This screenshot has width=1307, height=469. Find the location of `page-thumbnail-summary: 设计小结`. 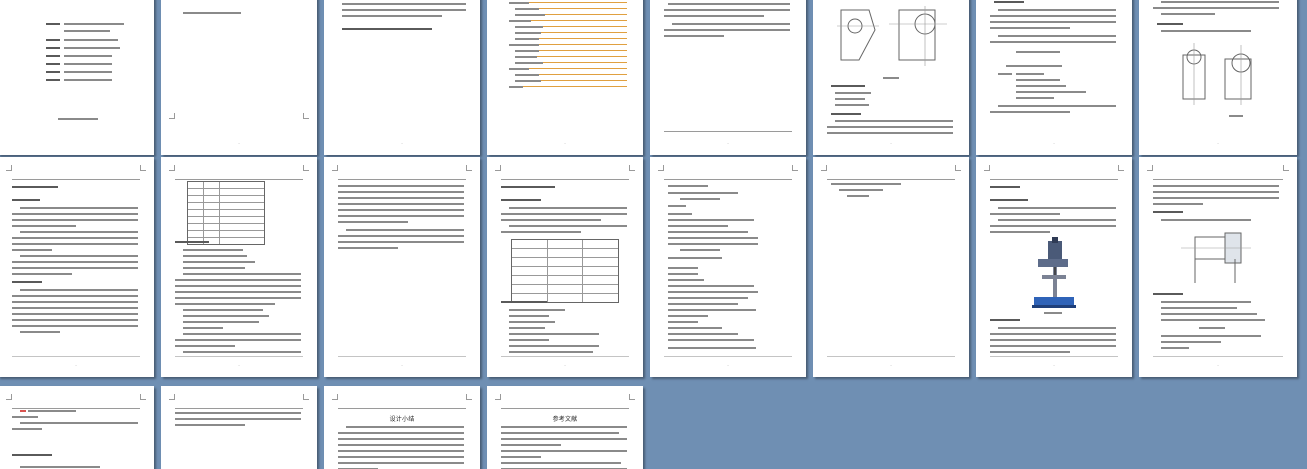

page-thumbnail-summary: 设计小结 is located at coordinates (402, 427).